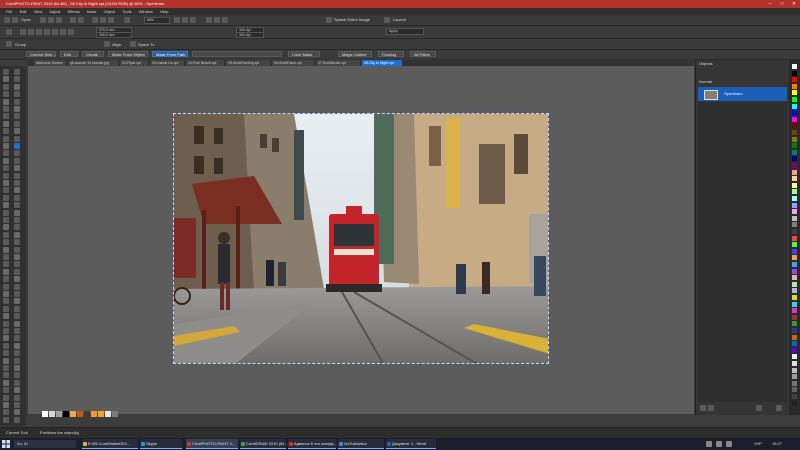 The width and height of the screenshot is (800, 450). I want to click on zoom-level-field: 66%, so click(157, 20).